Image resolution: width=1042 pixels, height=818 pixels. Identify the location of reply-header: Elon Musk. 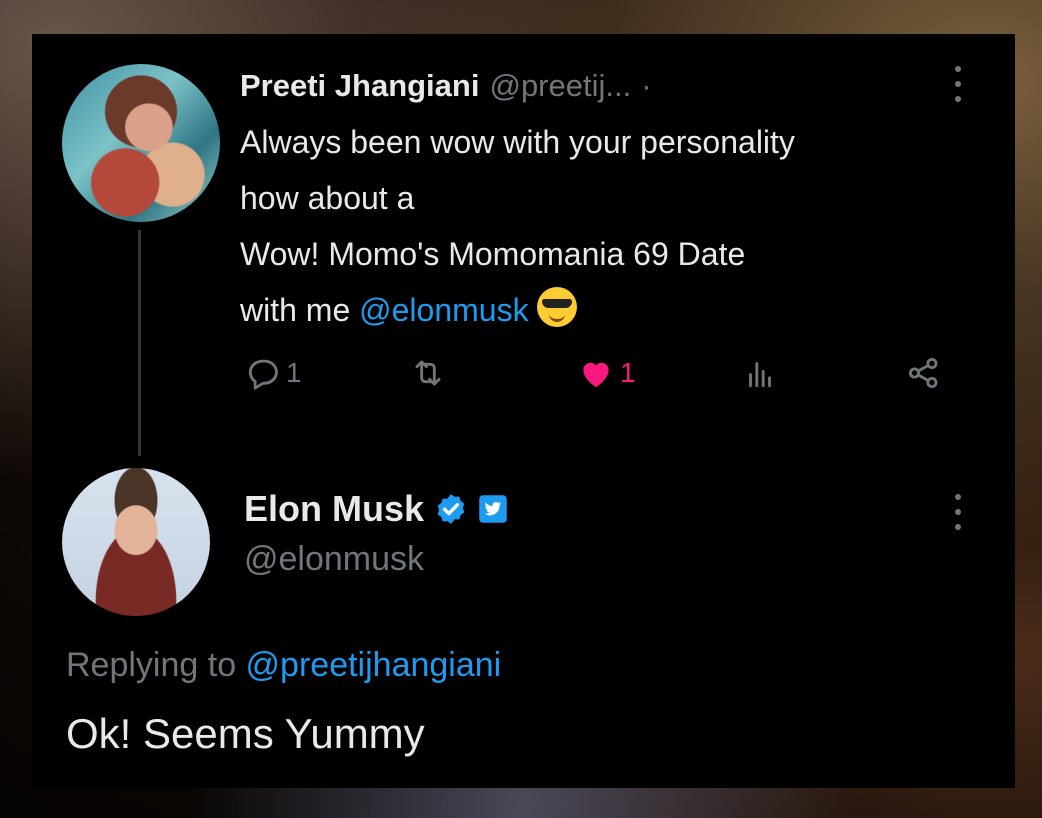
(376, 509).